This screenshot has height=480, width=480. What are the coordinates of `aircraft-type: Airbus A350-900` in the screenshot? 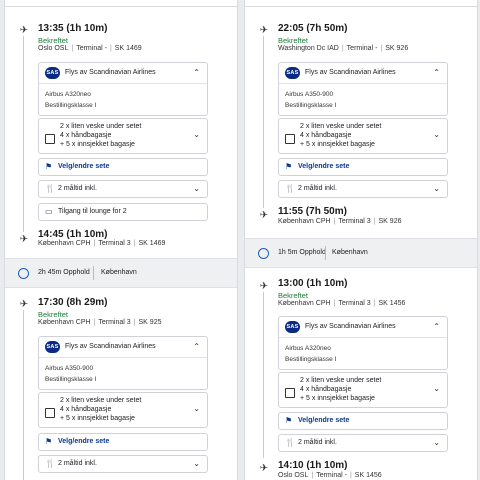 It's located at (69, 368).